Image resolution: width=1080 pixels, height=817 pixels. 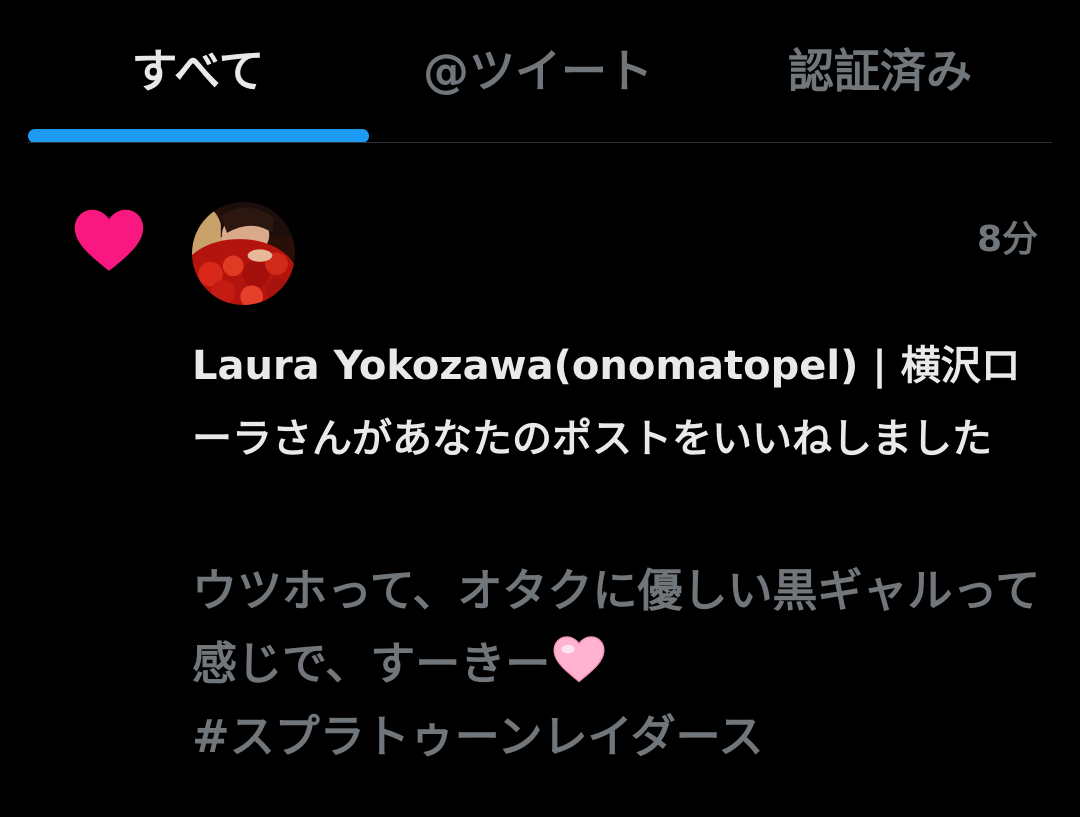 What do you see at coordinates (109, 240) in the screenshot?
I see `heart-icon` at bounding box center [109, 240].